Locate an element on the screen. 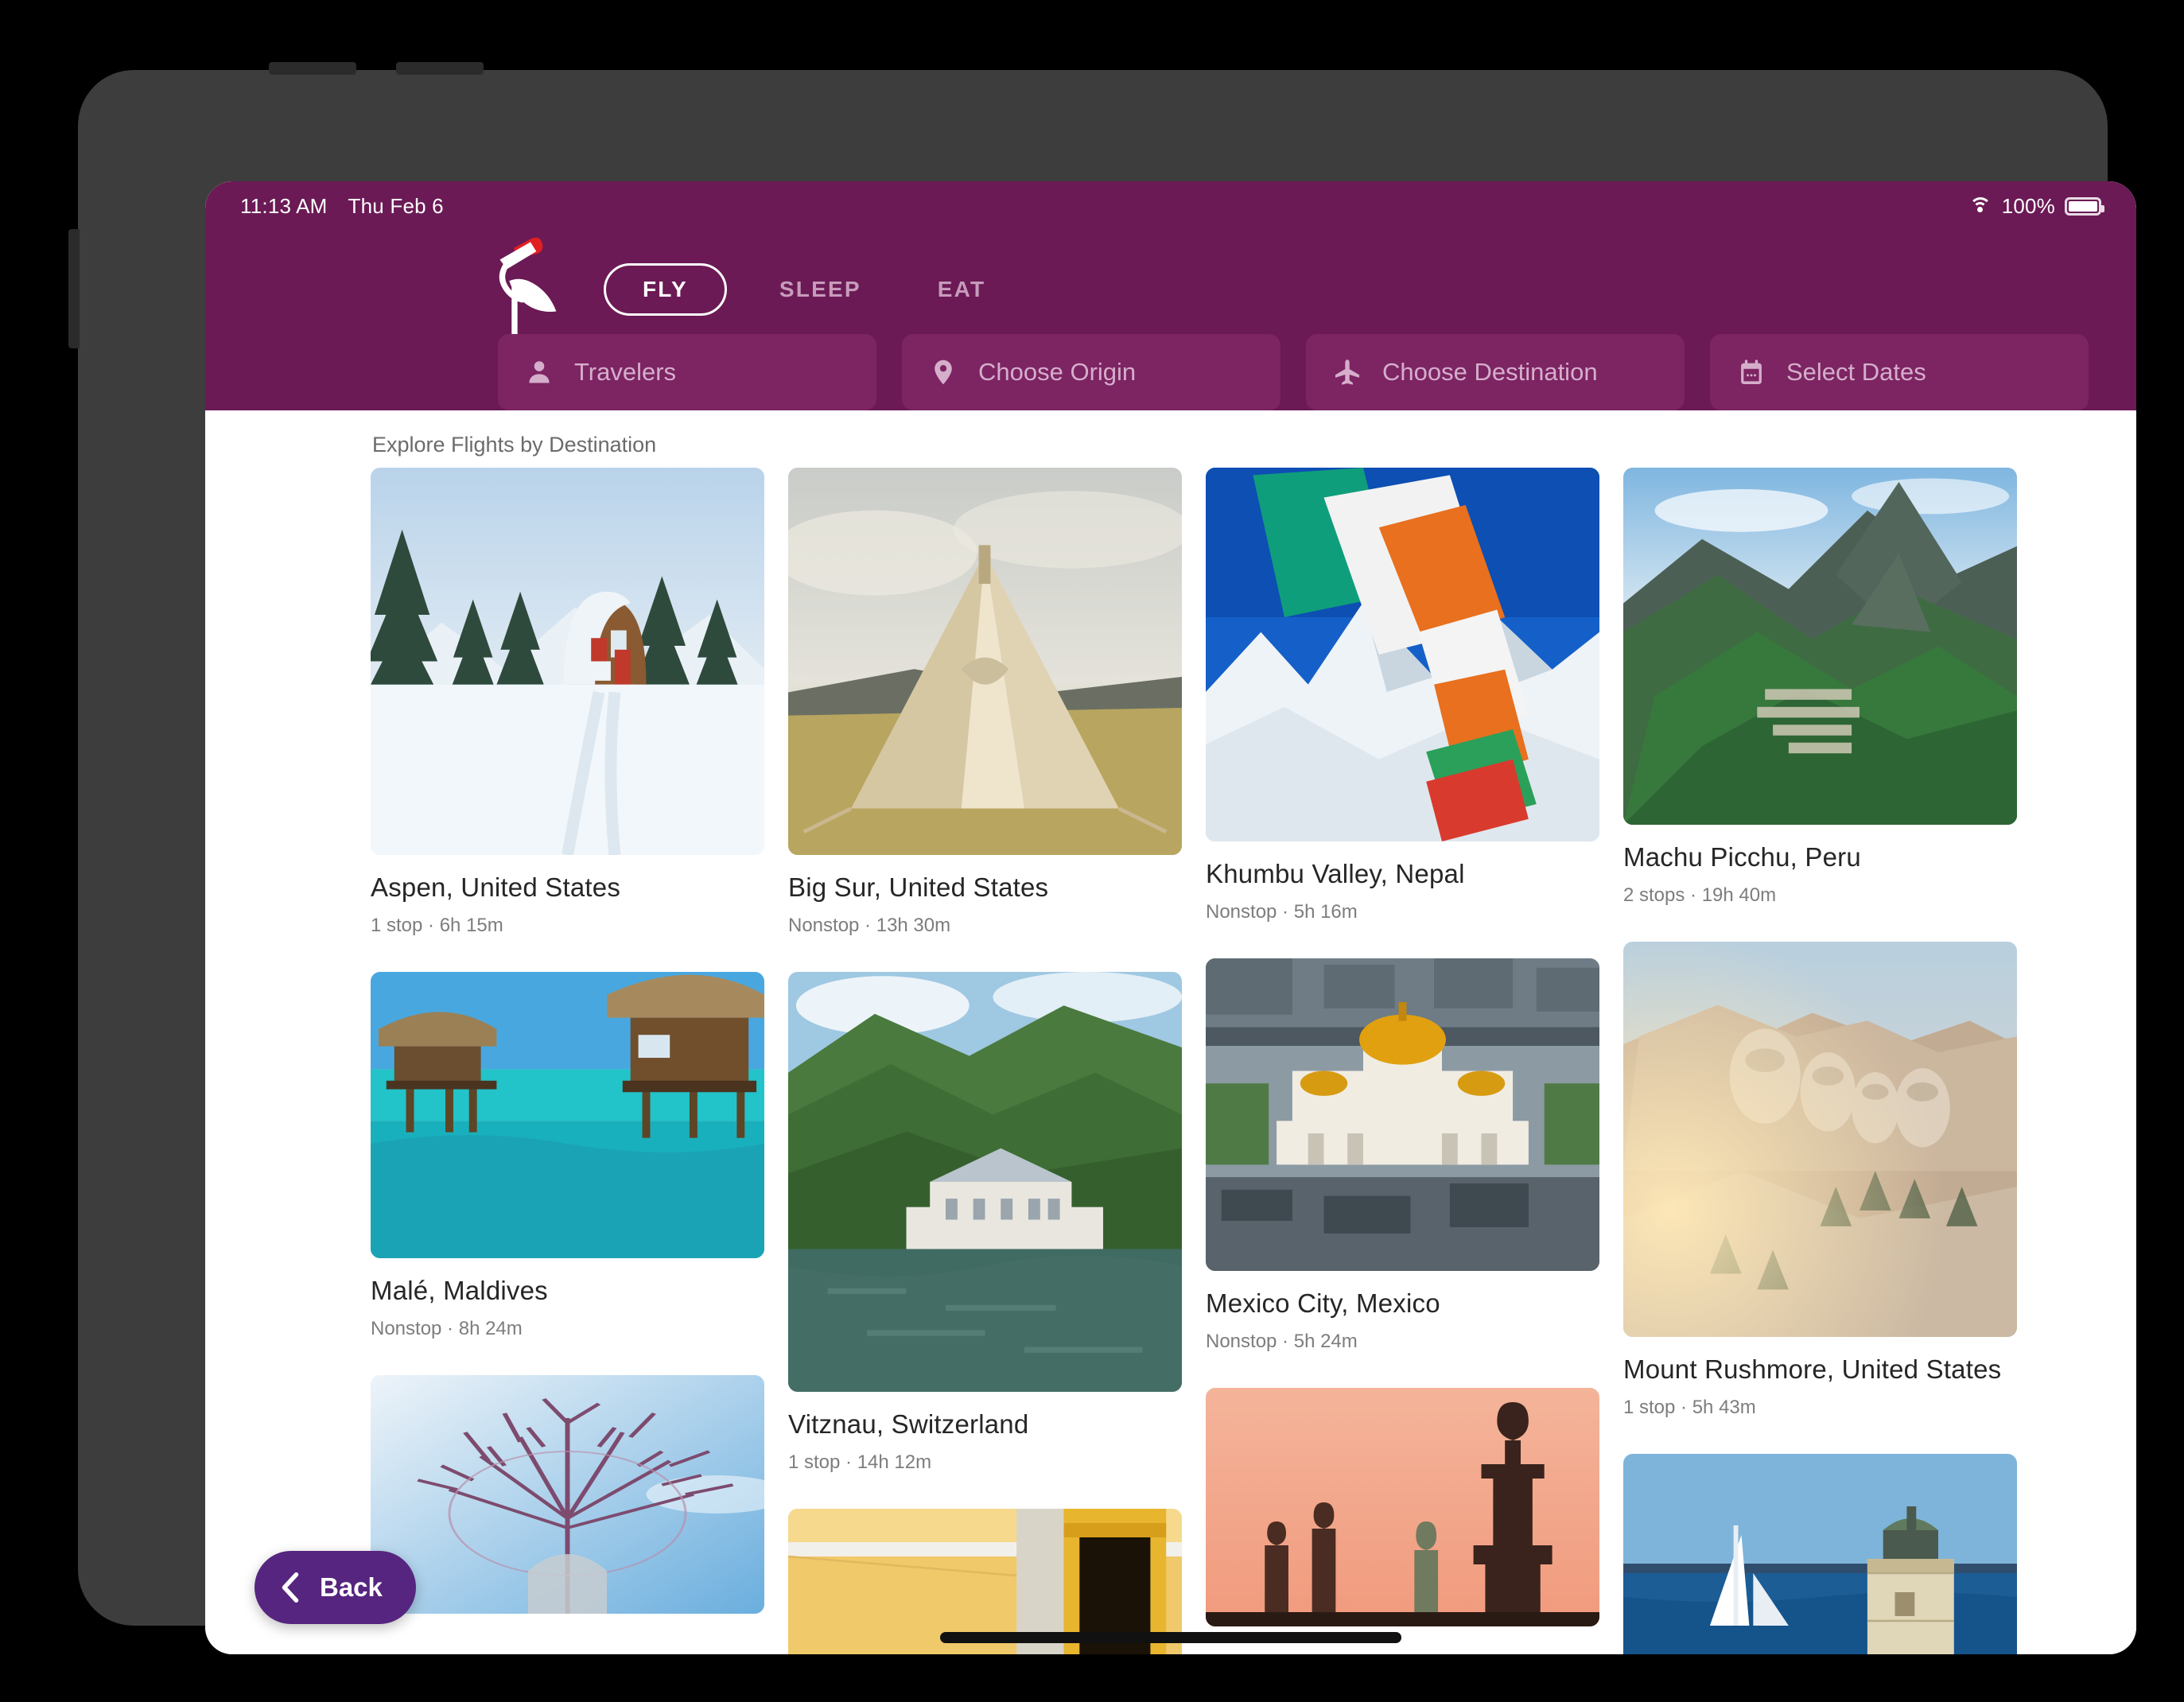  flight-details: Nonstop · 13h 30m is located at coordinates (870, 925).